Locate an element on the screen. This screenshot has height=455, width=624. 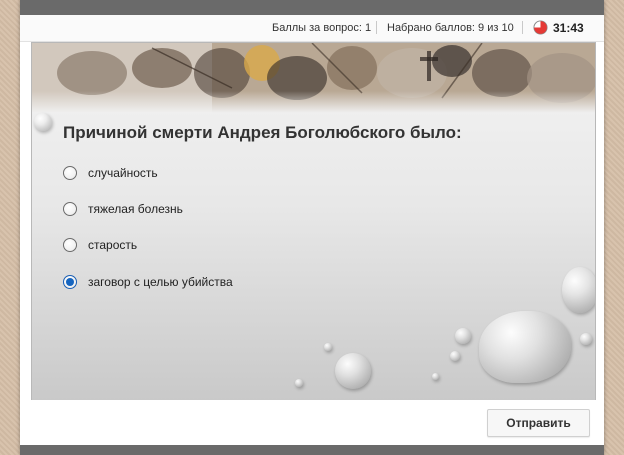
bottom-strip is located at coordinates (312, 450).